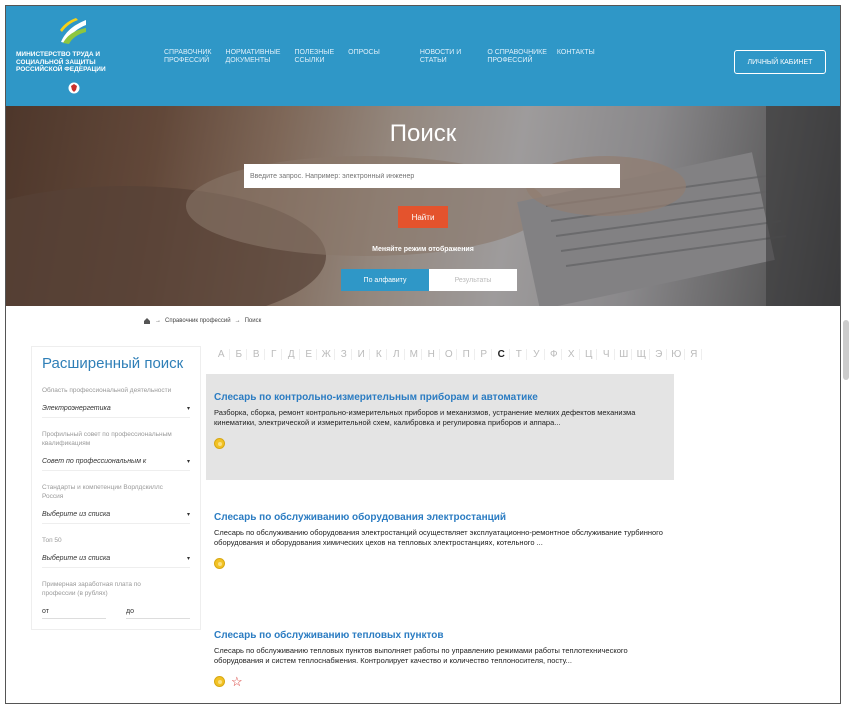 The image size is (853, 709). What do you see at coordinates (74, 613) in the screenshot?
I see `salary-from-input: от` at bounding box center [74, 613].